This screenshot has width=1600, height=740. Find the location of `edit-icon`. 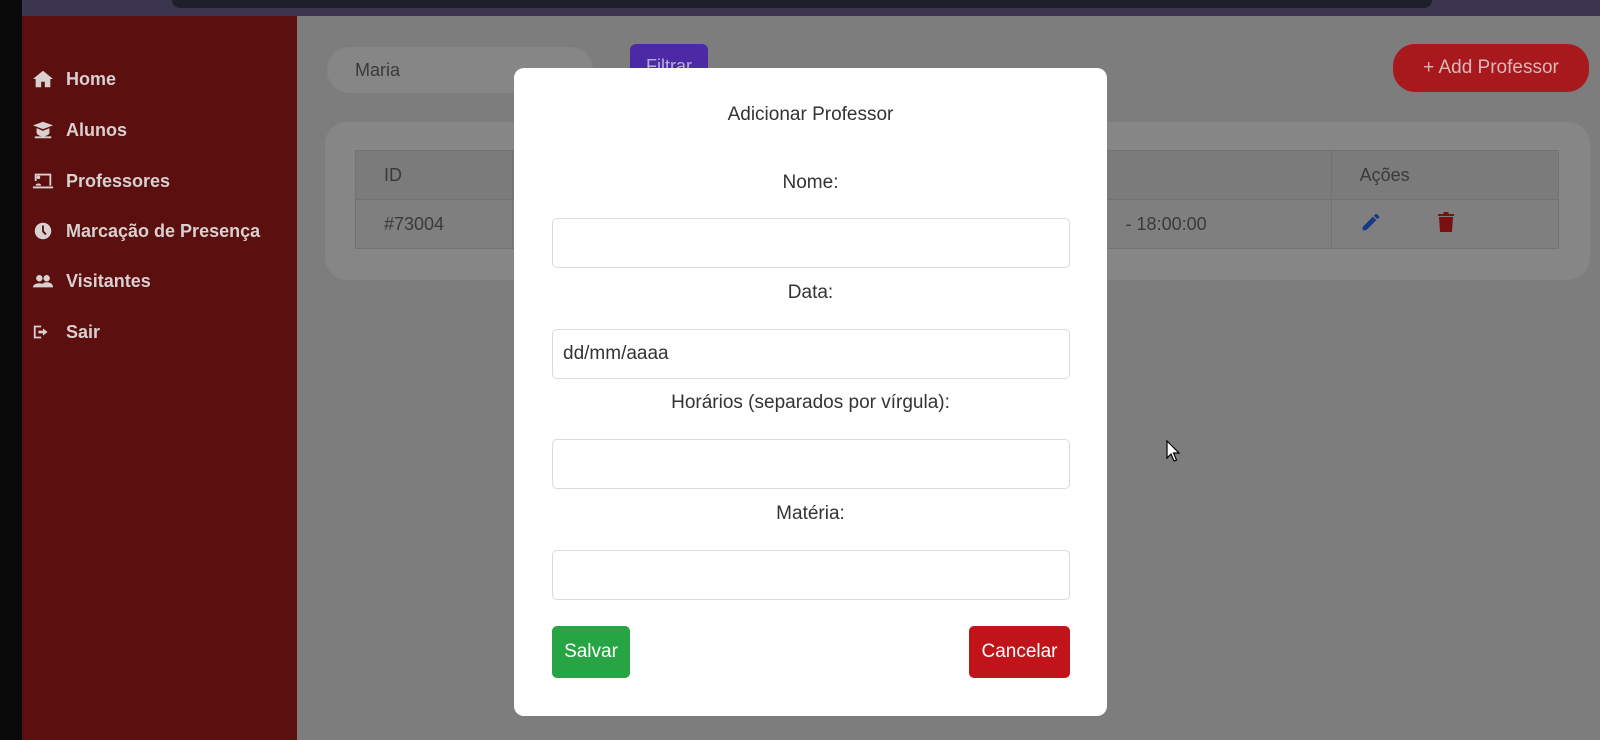

edit-icon is located at coordinates (1371, 224).